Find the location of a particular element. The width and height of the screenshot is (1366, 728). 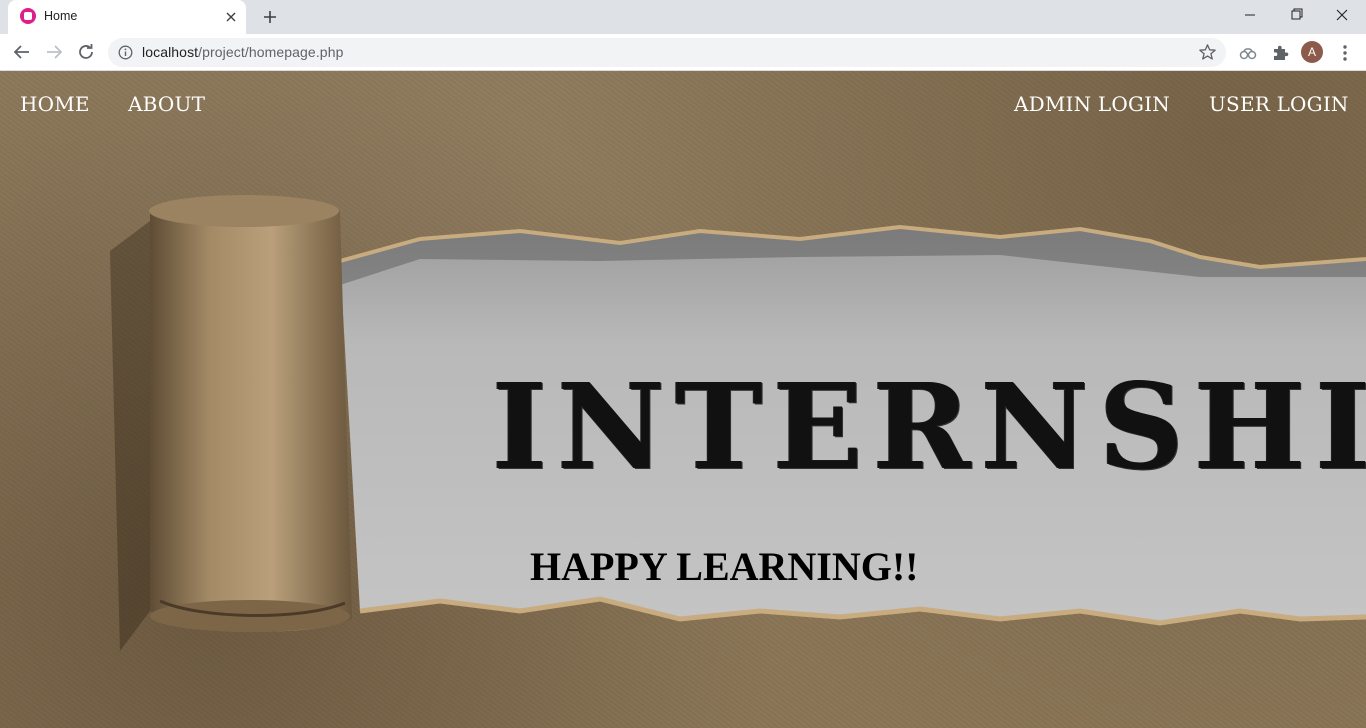

top-navigation: HOME ABOUT ADMIN LOGIN USER LOGIN is located at coordinates (683, 105).